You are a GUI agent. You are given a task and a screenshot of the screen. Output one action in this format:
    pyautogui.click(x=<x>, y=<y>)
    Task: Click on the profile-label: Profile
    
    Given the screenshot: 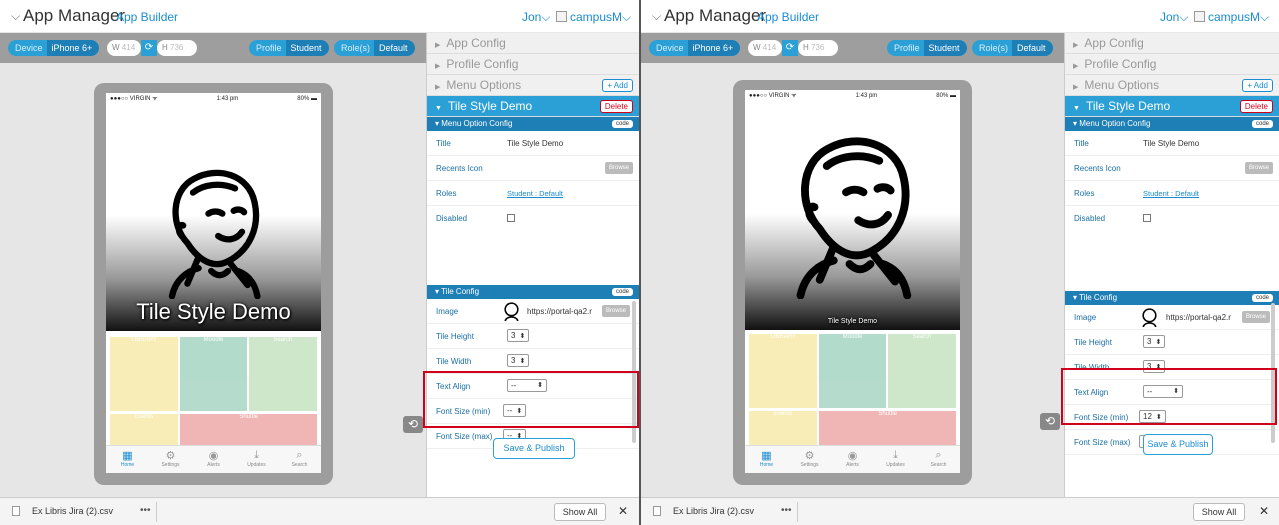 What is the action you would take?
    pyautogui.click(x=269, y=48)
    